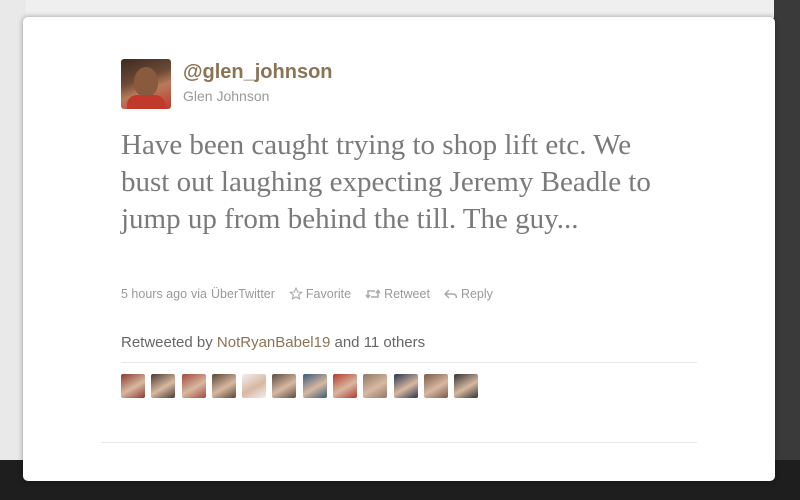  What do you see at coordinates (400, 9) in the screenshot?
I see `window-frame-top` at bounding box center [400, 9].